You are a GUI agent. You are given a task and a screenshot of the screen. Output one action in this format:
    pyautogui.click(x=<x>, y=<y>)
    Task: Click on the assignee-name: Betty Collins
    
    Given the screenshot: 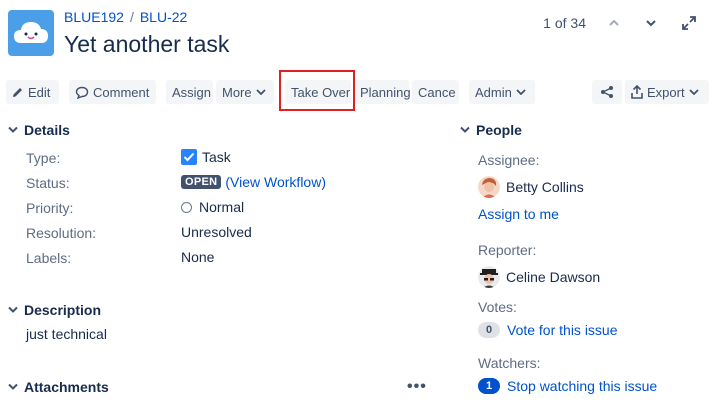 What is the action you would take?
    pyautogui.click(x=545, y=187)
    